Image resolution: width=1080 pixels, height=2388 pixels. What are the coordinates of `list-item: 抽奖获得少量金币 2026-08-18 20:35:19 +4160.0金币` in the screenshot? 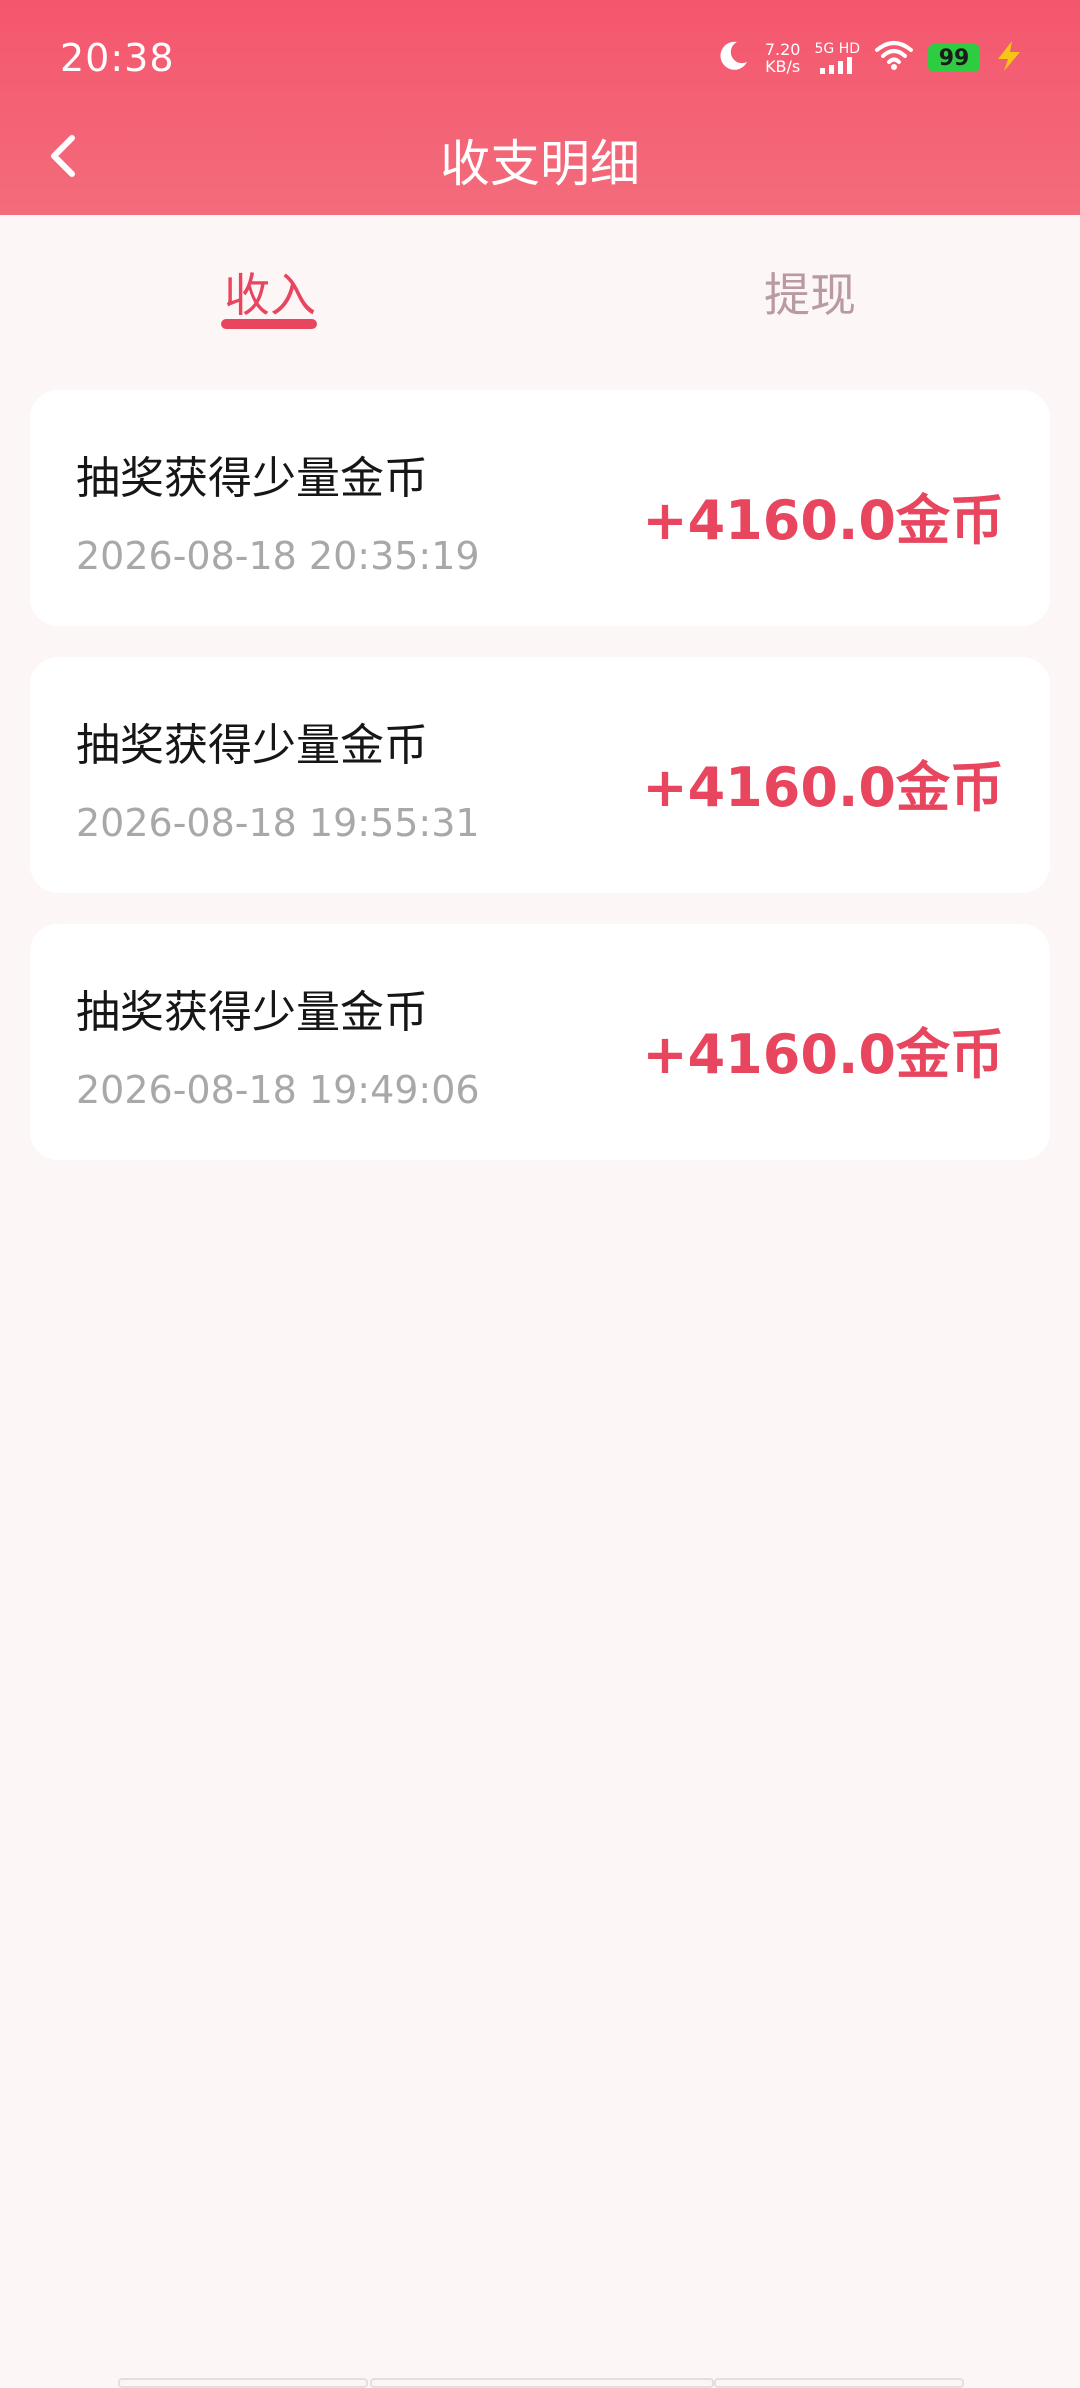 It's located at (540, 508).